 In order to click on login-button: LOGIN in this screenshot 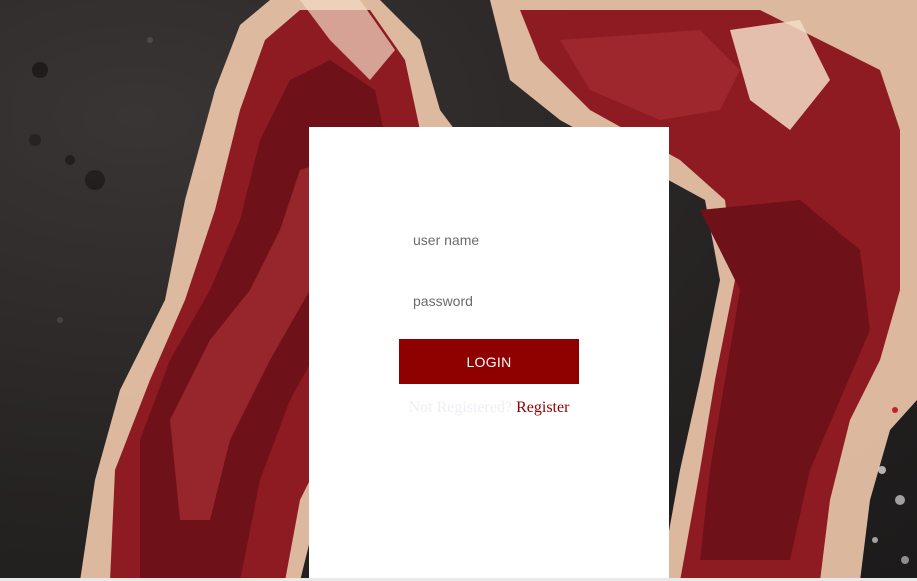, I will do `click(489, 361)`.